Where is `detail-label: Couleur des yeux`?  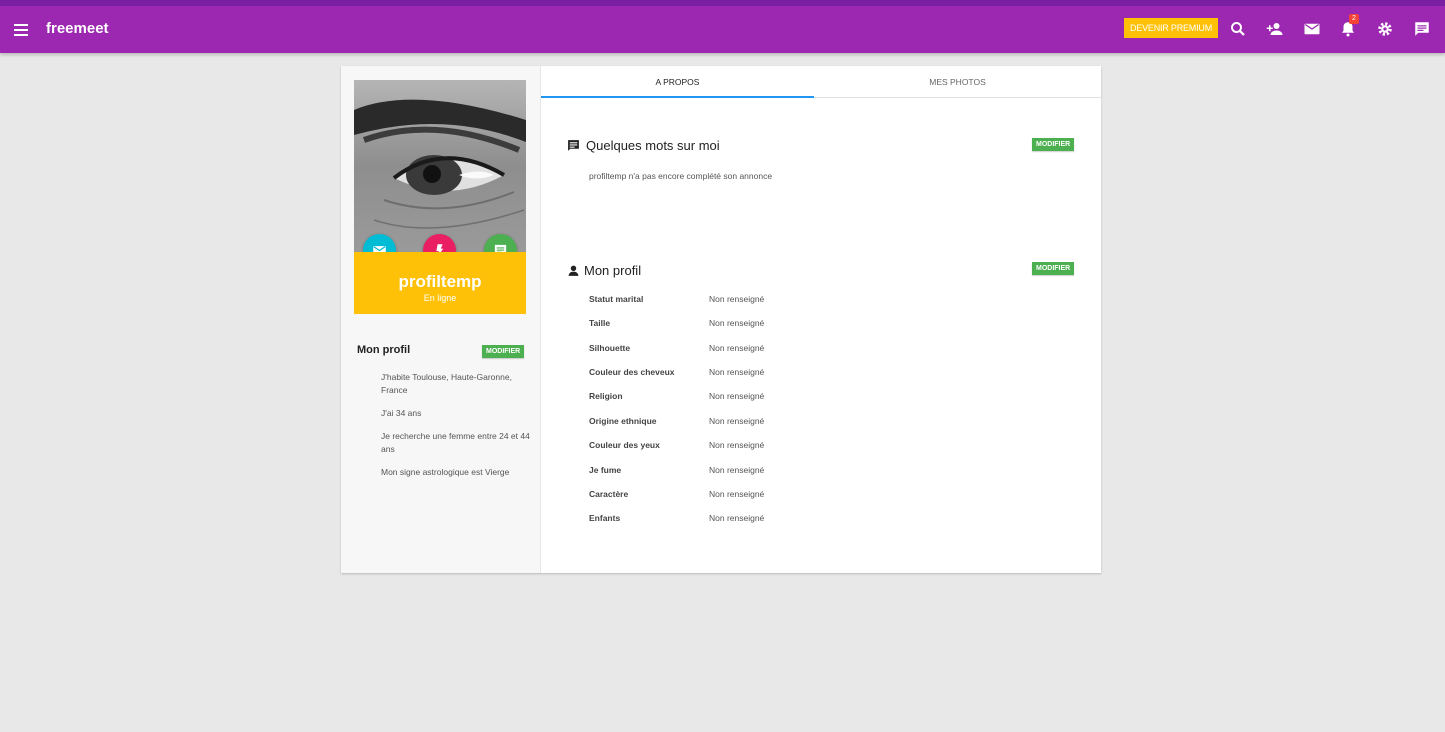 detail-label: Couleur des yeux is located at coordinates (624, 445).